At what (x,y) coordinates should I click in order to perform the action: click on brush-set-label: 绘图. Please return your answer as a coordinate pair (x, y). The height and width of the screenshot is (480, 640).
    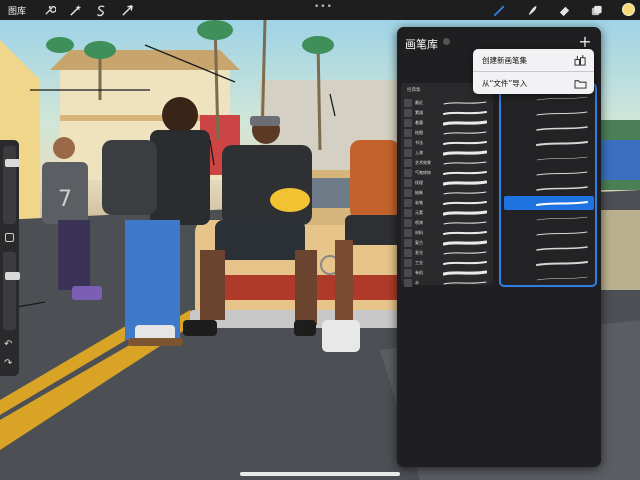
    Looking at the image, I should click on (419, 132).